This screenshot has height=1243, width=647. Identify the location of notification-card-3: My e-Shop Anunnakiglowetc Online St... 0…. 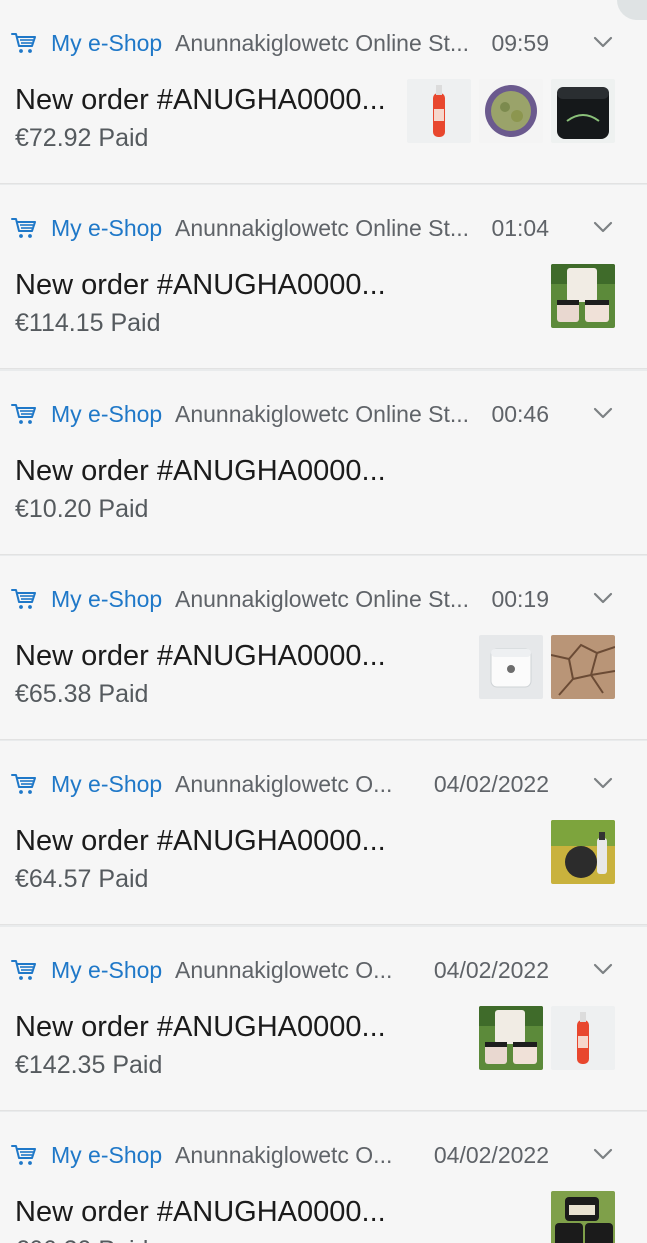
(323, 462).